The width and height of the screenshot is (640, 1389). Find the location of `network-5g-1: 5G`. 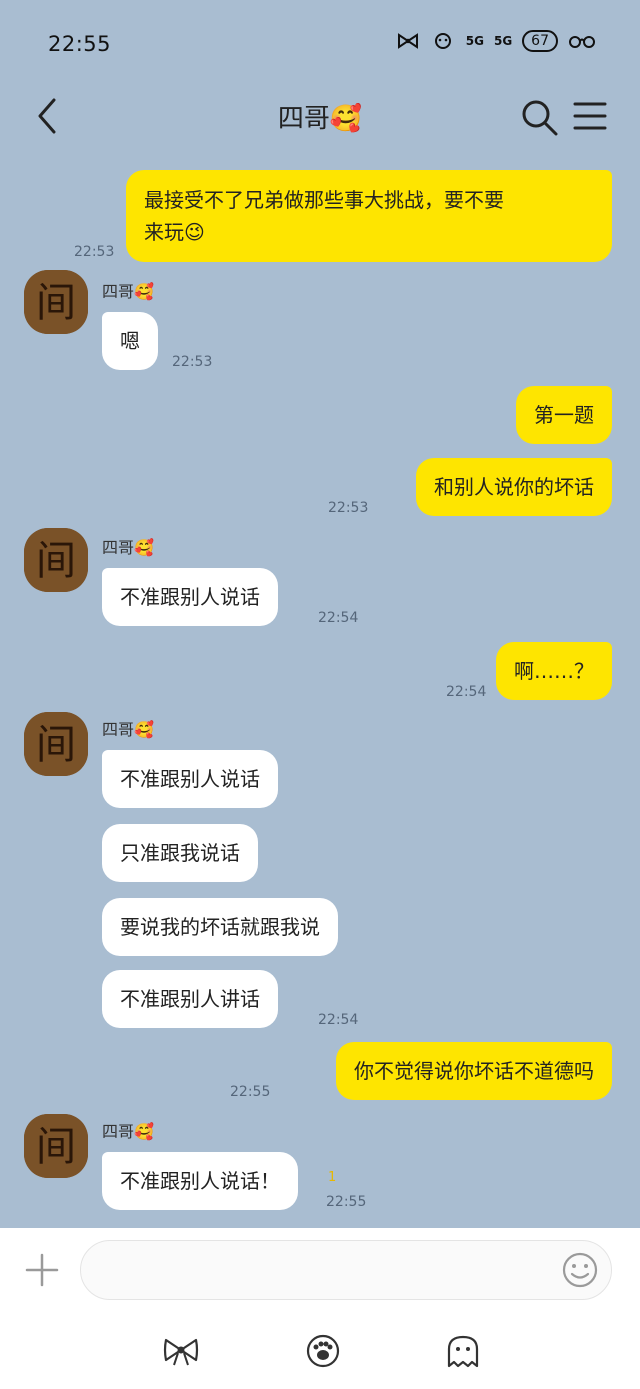

network-5g-1: 5G is located at coordinates (474, 41).